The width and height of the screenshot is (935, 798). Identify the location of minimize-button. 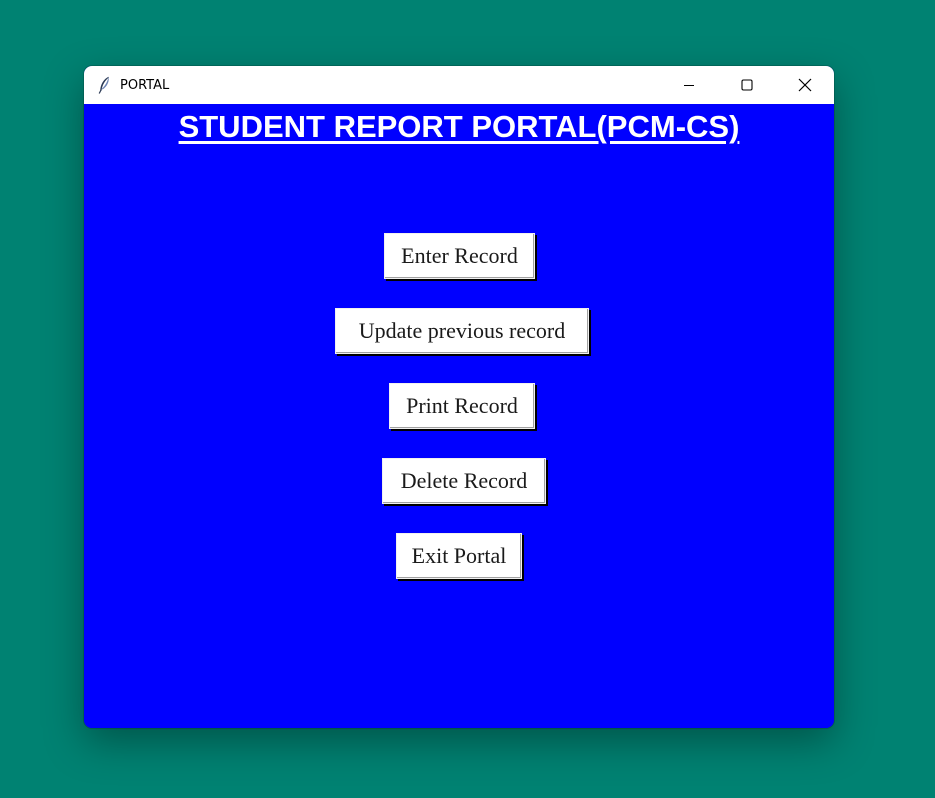
(689, 85).